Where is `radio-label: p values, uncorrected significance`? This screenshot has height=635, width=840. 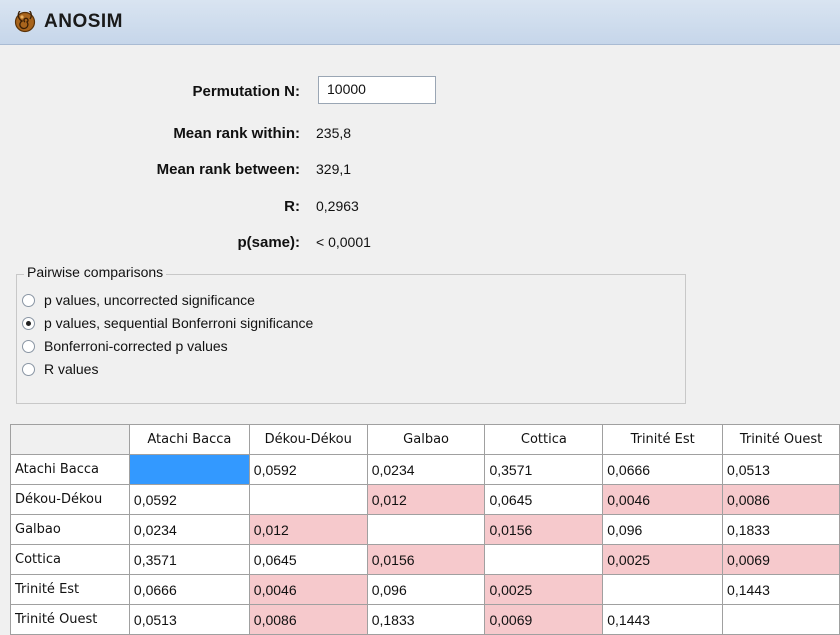 radio-label: p values, uncorrected significance is located at coordinates (149, 300).